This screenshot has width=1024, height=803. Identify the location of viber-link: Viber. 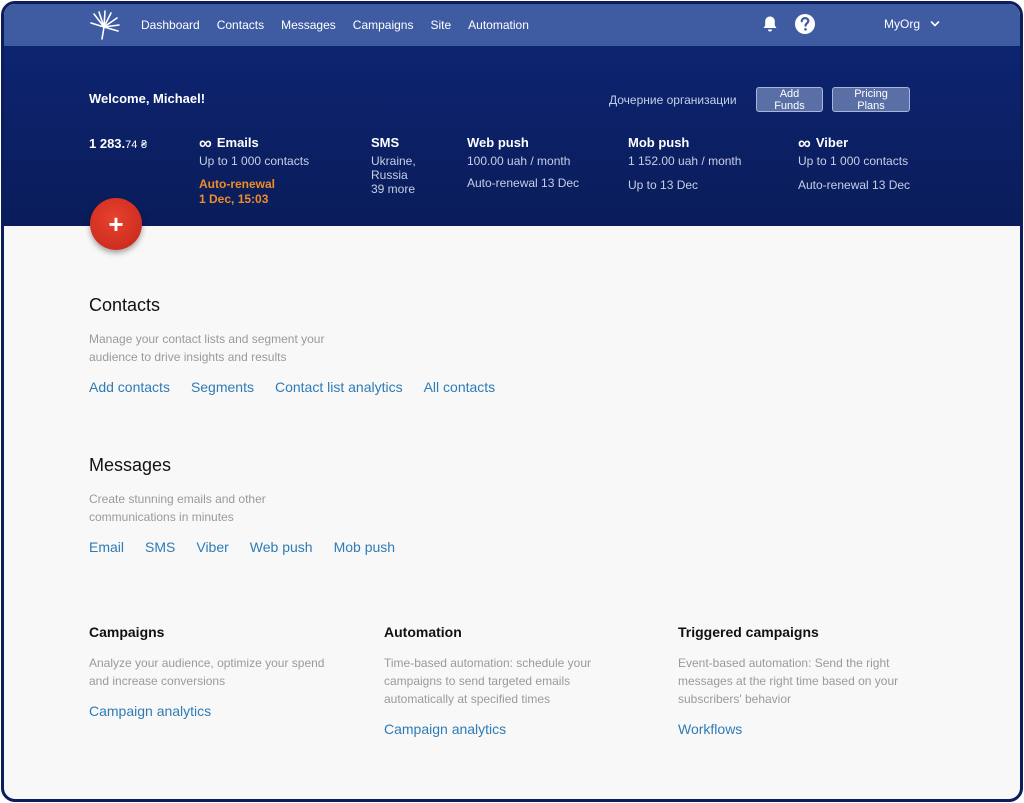
(212, 547).